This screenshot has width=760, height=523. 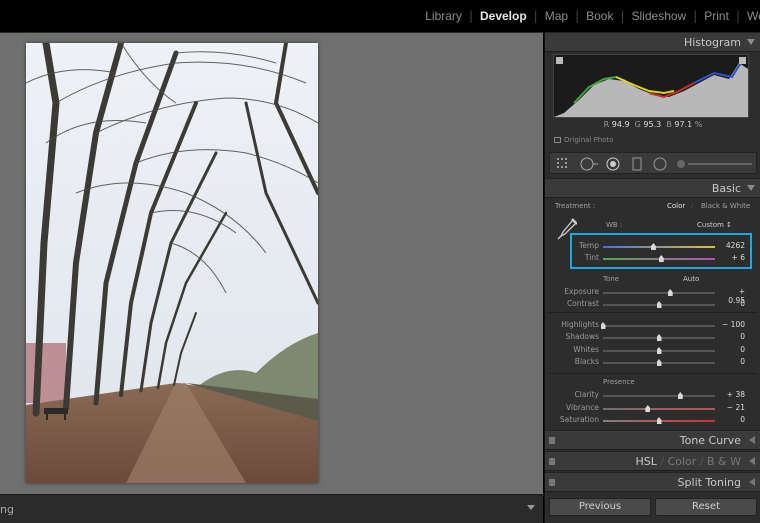 What do you see at coordinates (614, 225) in the screenshot?
I see `wb-label: WB :` at bounding box center [614, 225].